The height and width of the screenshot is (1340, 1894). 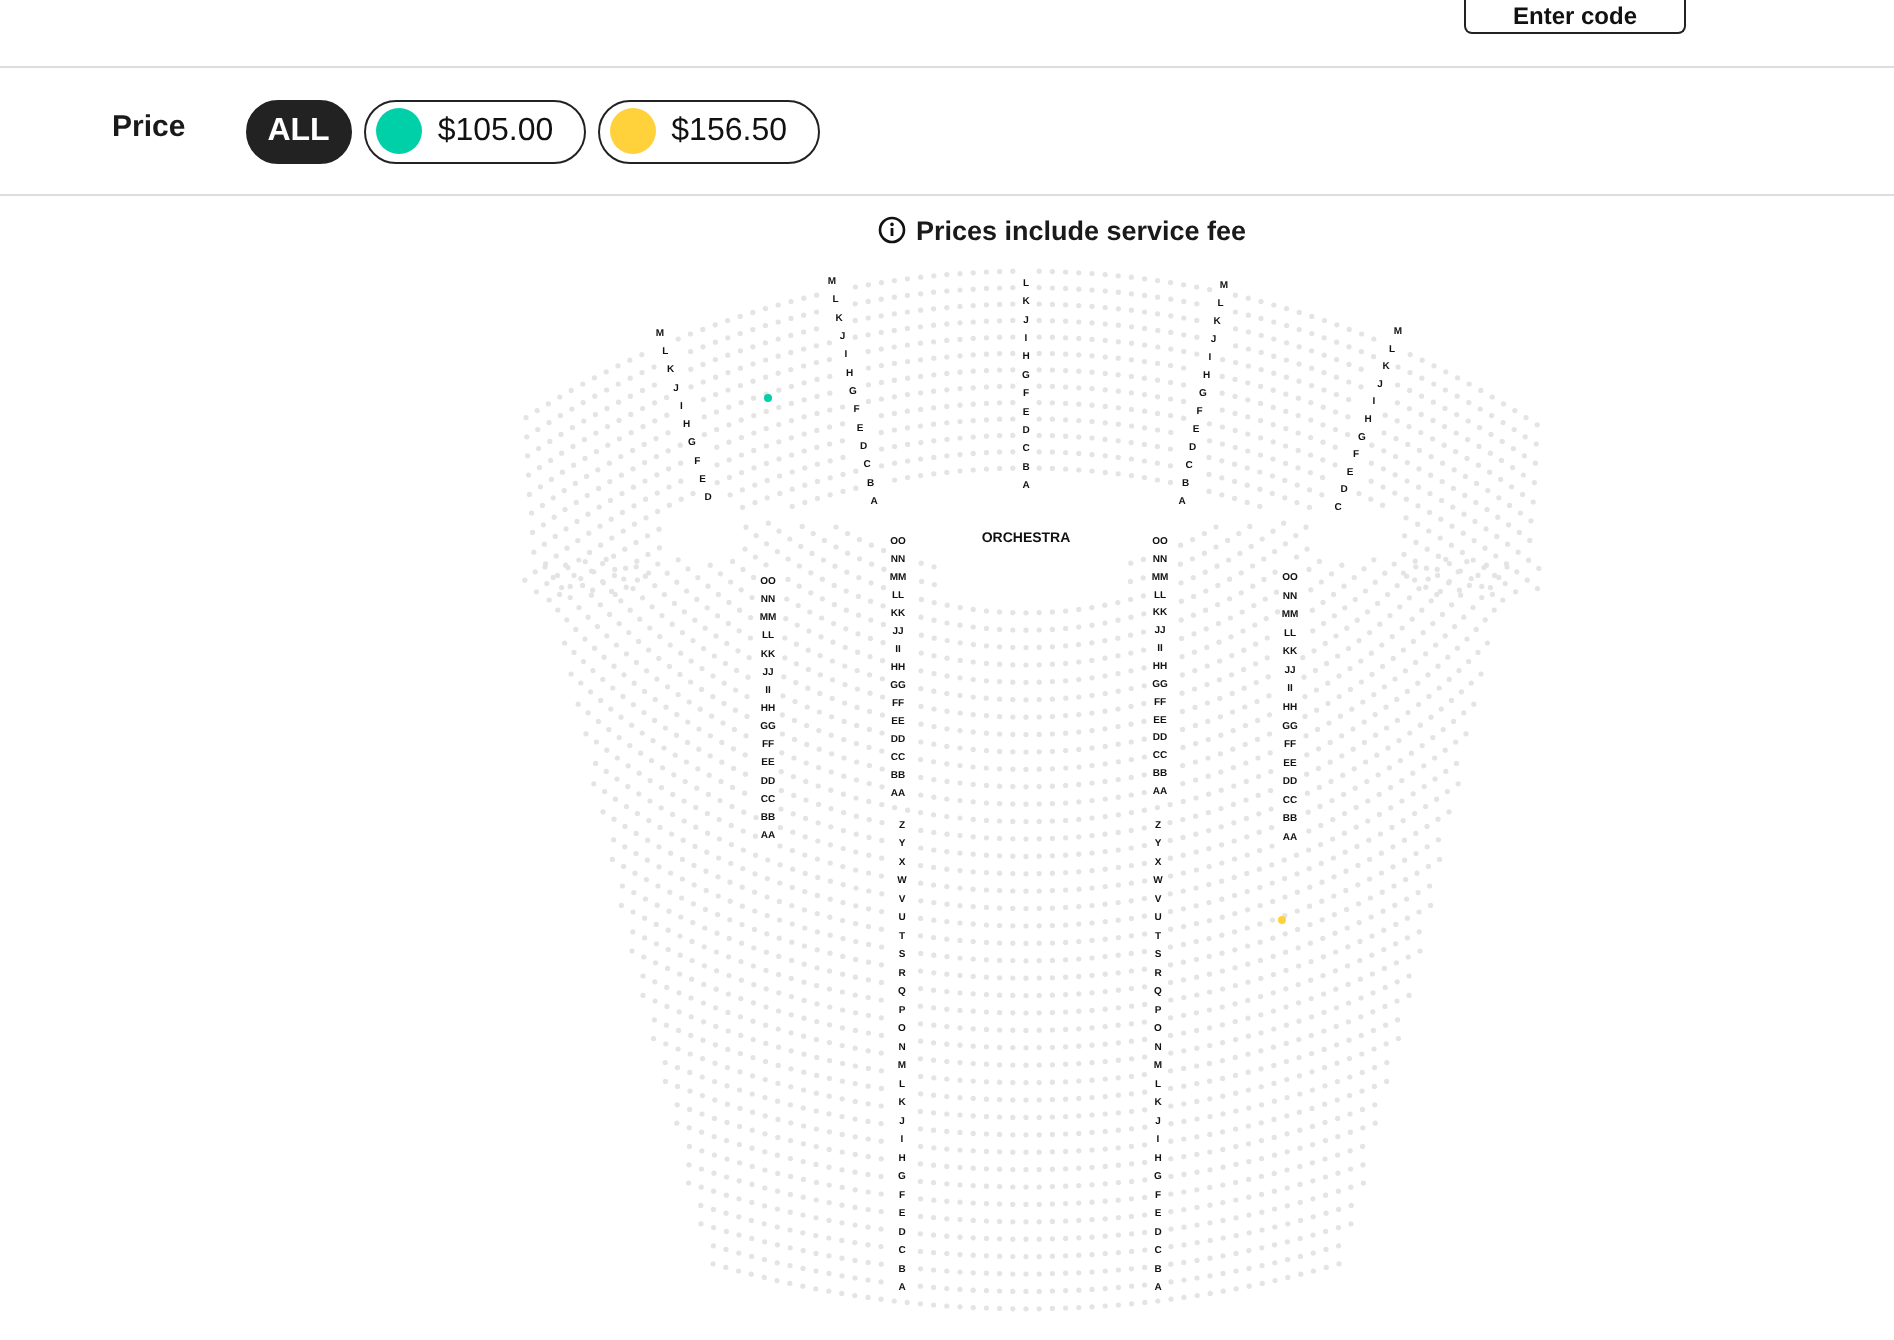 What do you see at coordinates (1575, 17) in the screenshot?
I see `enter-code-button: Enter code` at bounding box center [1575, 17].